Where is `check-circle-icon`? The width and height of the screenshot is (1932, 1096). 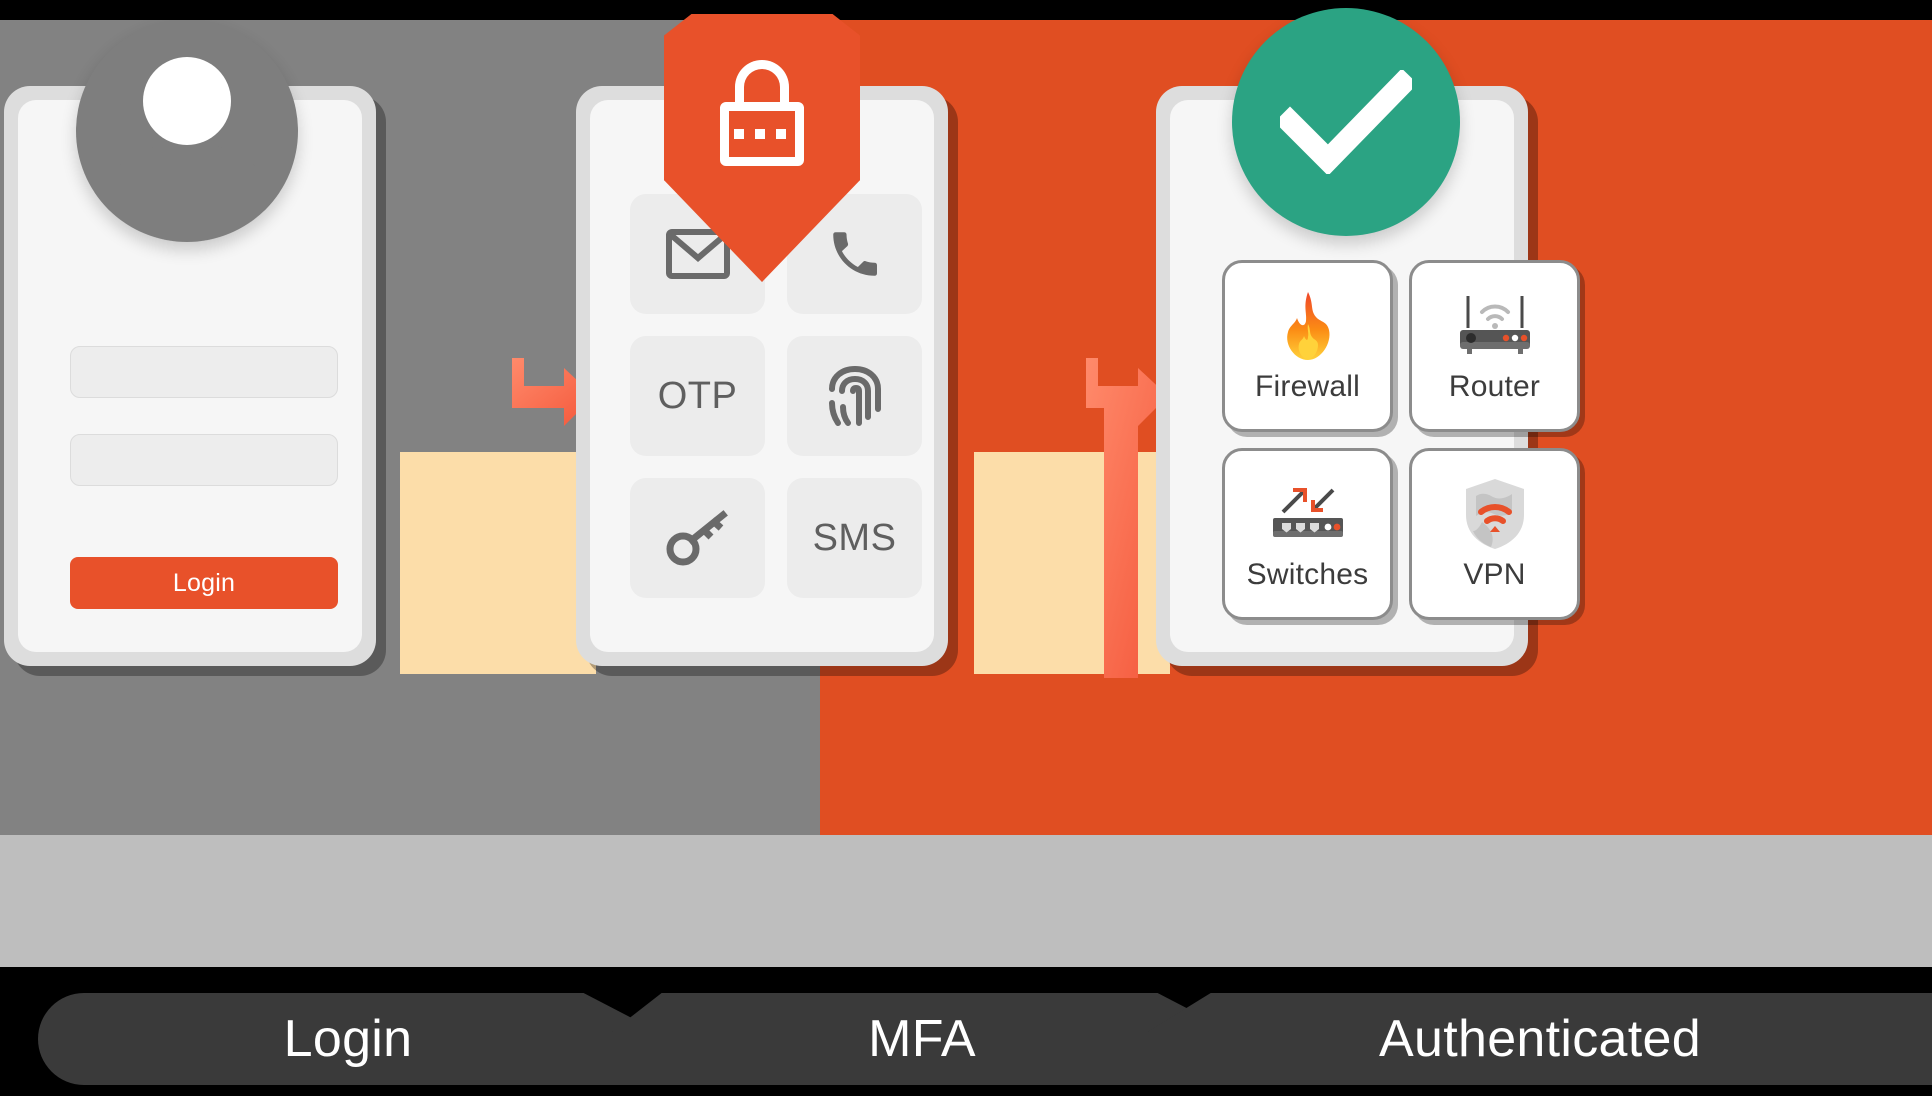
check-circle-icon is located at coordinates (1346, 122).